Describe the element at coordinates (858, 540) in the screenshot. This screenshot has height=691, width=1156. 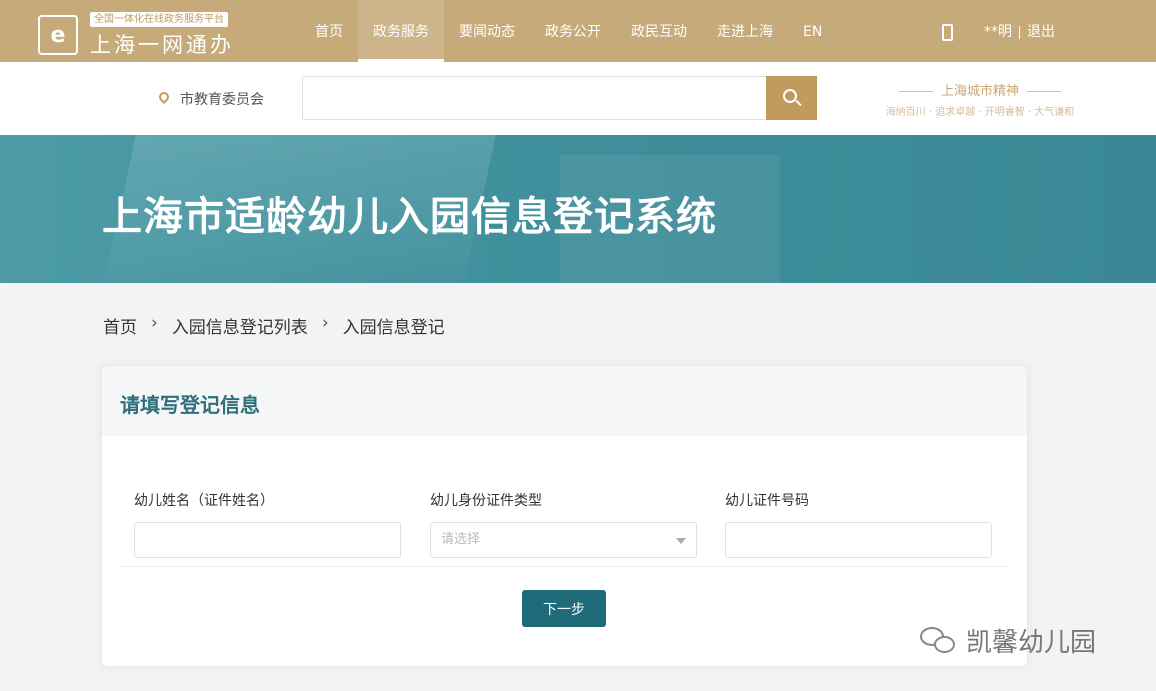
I see `id-number-input` at that location.